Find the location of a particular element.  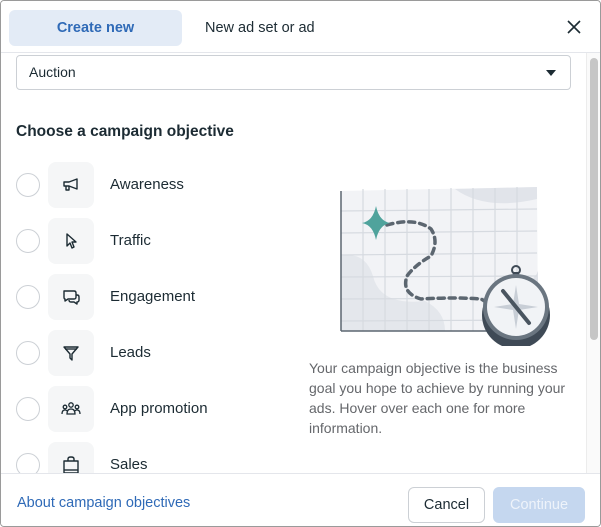

objective-label: Awareness is located at coordinates (147, 184).